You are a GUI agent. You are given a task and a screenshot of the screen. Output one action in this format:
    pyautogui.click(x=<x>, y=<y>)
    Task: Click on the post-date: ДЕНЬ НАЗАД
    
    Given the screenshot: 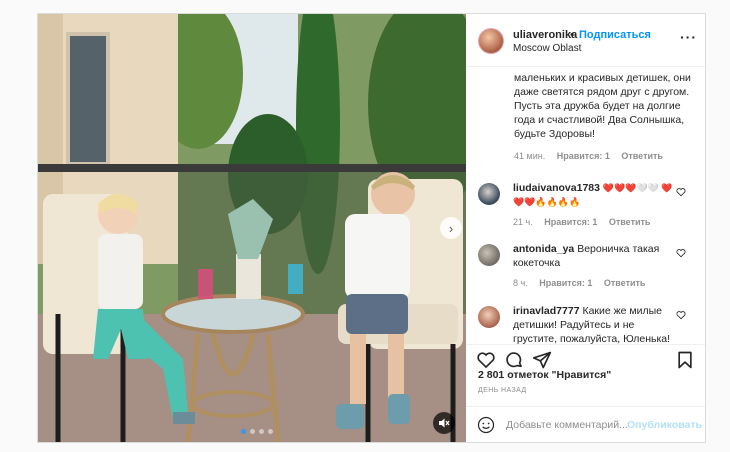 What is the action you would take?
    pyautogui.click(x=502, y=390)
    